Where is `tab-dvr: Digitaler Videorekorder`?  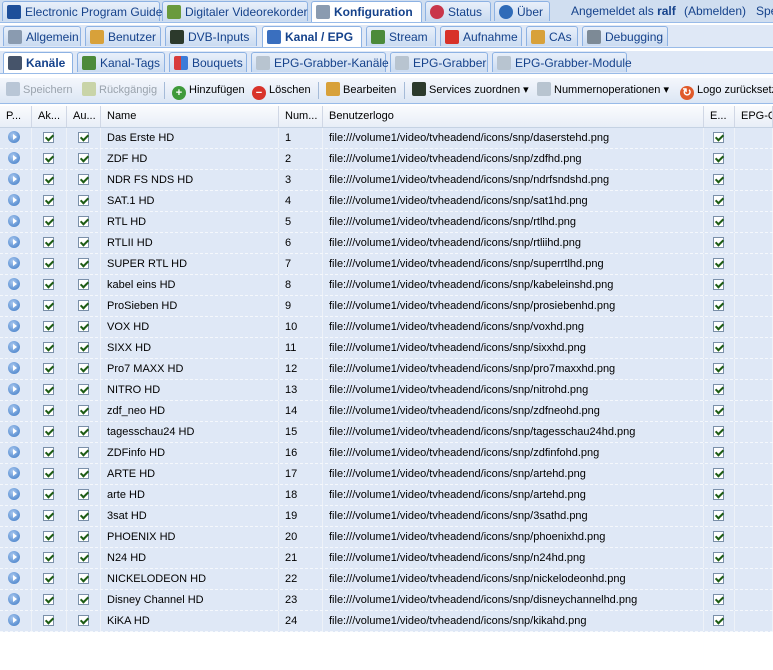 tab-dvr: Digitaler Videorekorder is located at coordinates (235, 11).